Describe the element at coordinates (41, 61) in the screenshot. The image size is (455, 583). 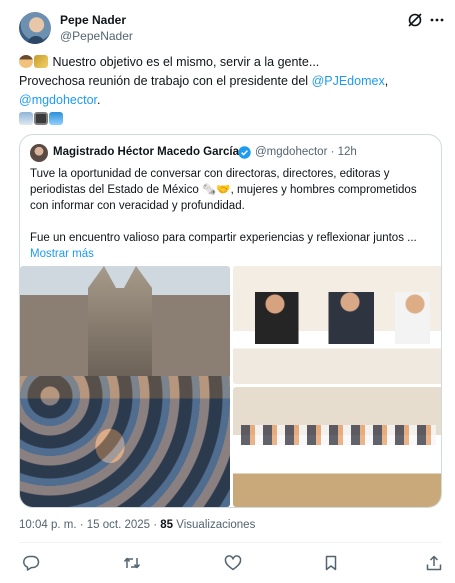
I see `scales-emoji-icon` at that location.